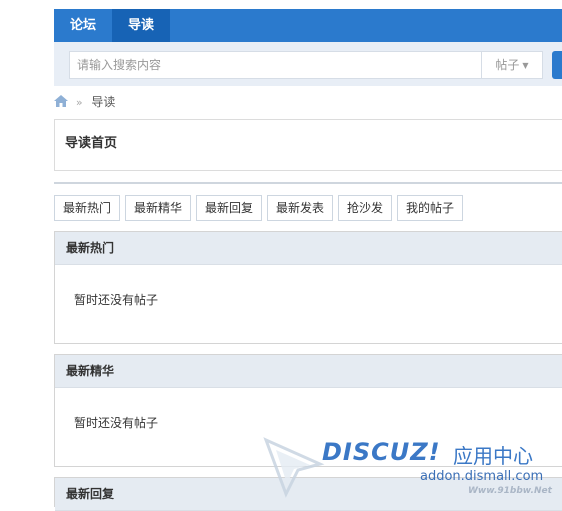 The width and height of the screenshot is (562, 511). What do you see at coordinates (158, 208) in the screenshot?
I see `tab-digest: 最新精华` at bounding box center [158, 208].